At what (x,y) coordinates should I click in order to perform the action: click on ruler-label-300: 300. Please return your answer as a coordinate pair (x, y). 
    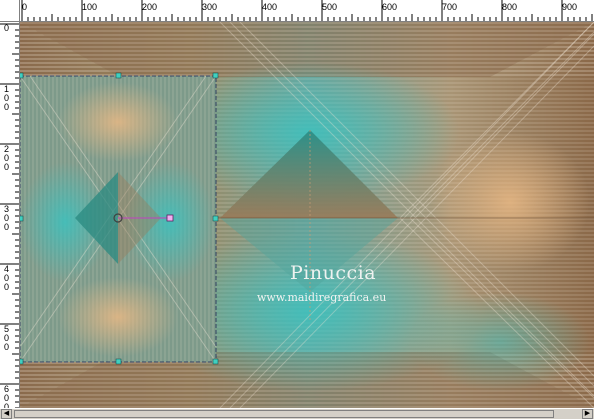
    Looking at the image, I should click on (210, 7).